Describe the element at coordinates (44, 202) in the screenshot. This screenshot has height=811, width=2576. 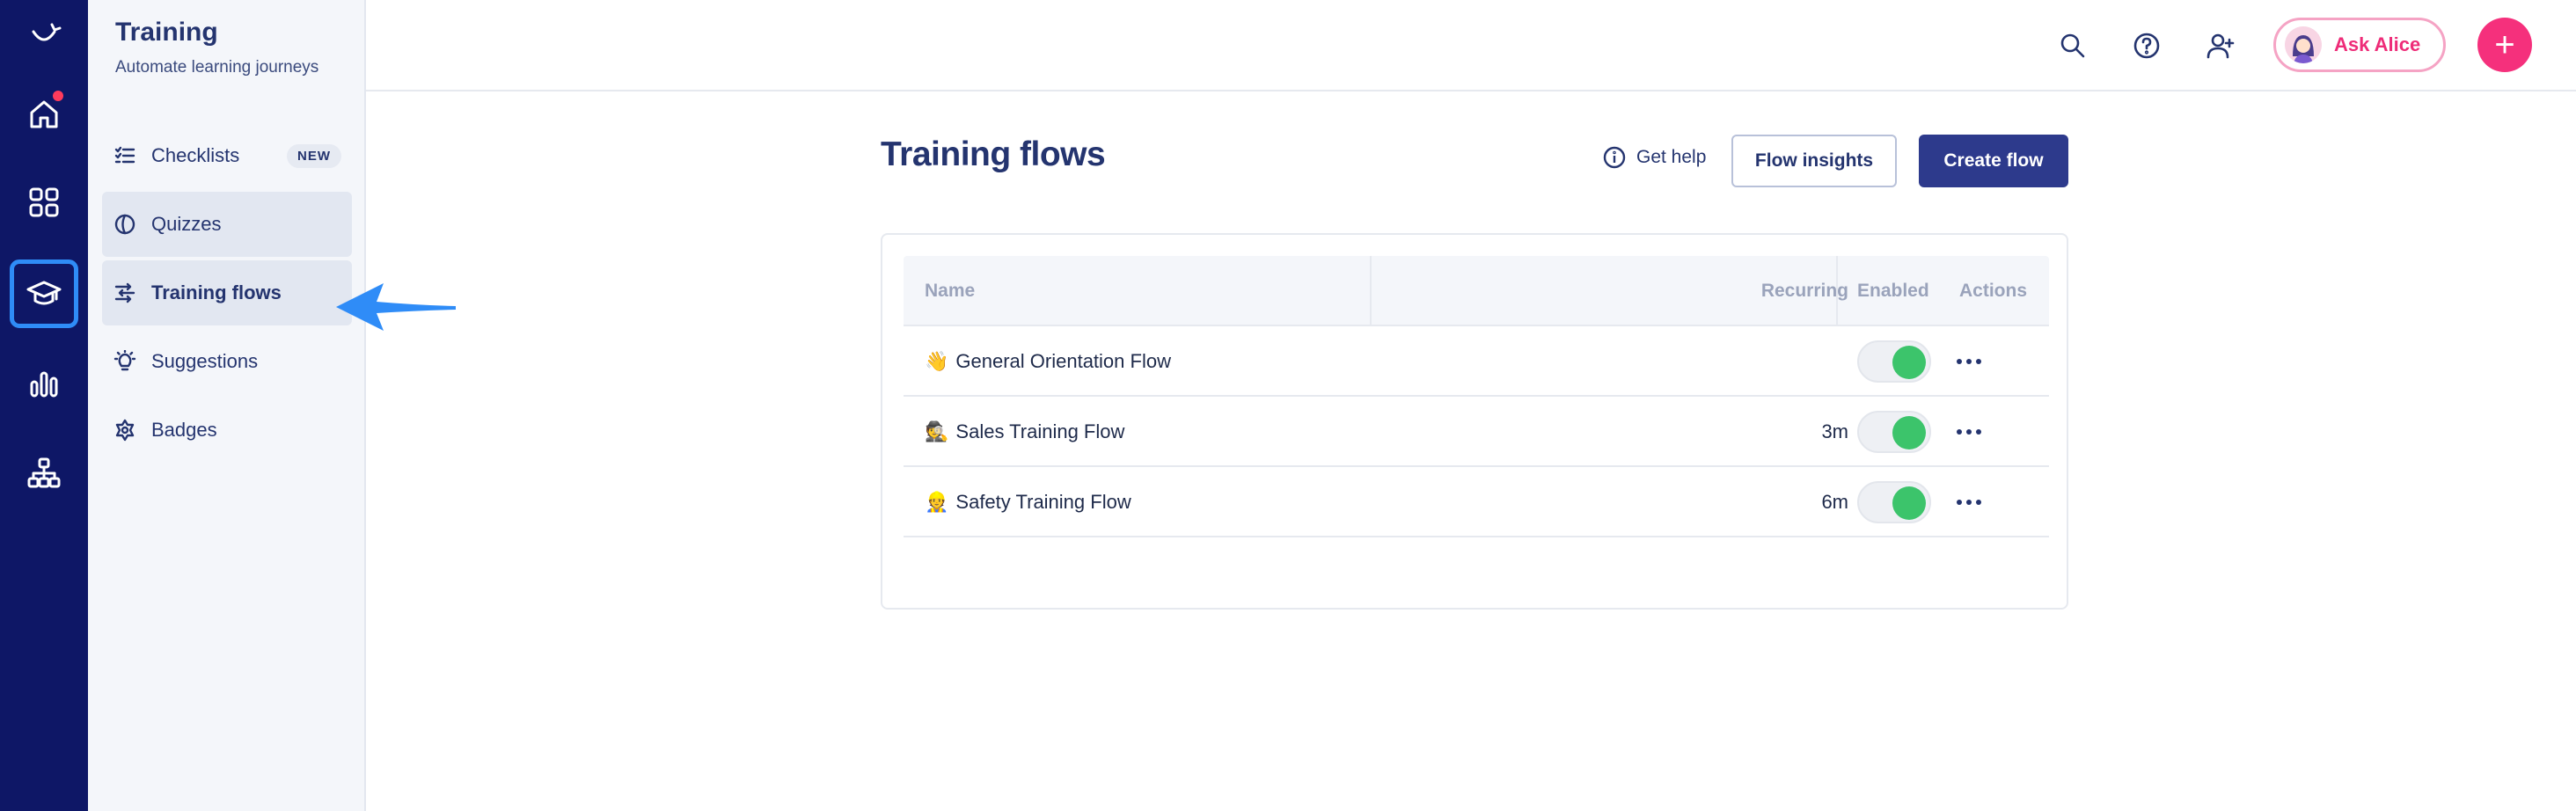
I see `apps-grid-icon` at that location.